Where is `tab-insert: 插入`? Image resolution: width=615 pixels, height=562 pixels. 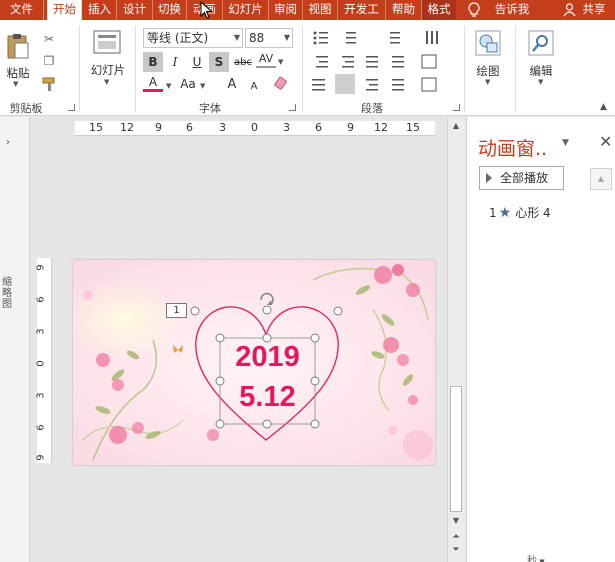
tab-insert: 插入 is located at coordinates (100, 10).